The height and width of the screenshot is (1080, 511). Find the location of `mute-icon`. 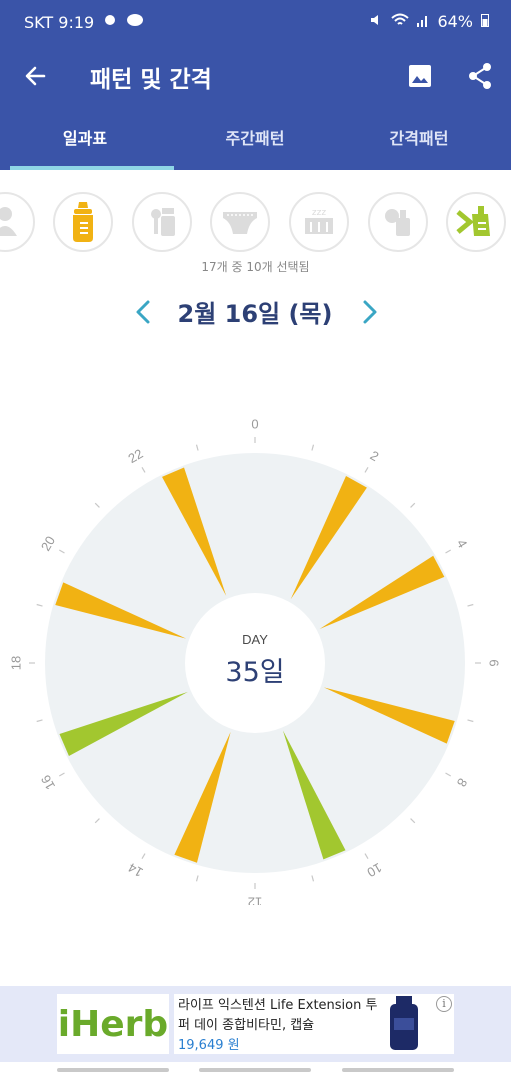

mute-icon is located at coordinates (376, 21).